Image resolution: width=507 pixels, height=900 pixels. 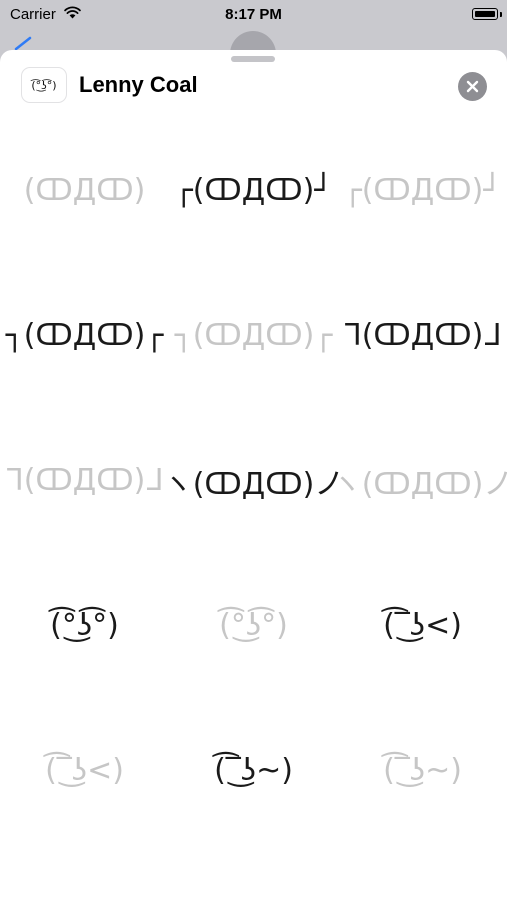 What do you see at coordinates (501, 14) in the screenshot?
I see `battery-tip` at bounding box center [501, 14].